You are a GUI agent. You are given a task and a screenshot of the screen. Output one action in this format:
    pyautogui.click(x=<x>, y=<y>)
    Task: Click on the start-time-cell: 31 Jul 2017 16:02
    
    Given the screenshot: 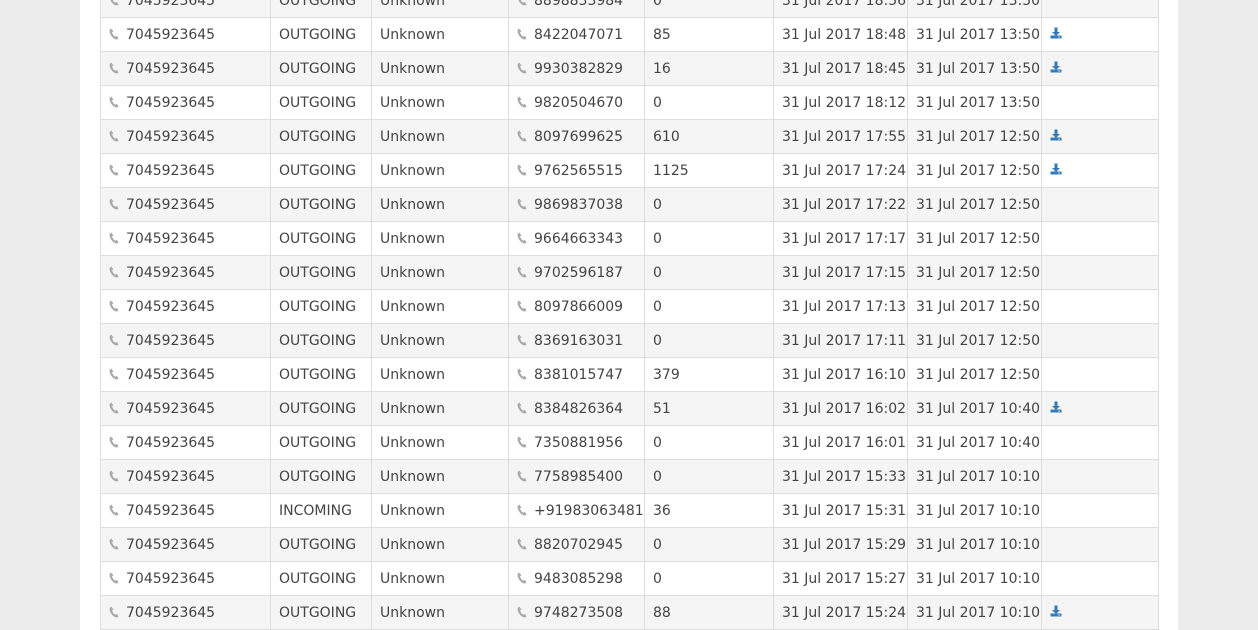 What is the action you would take?
    pyautogui.click(x=840, y=408)
    